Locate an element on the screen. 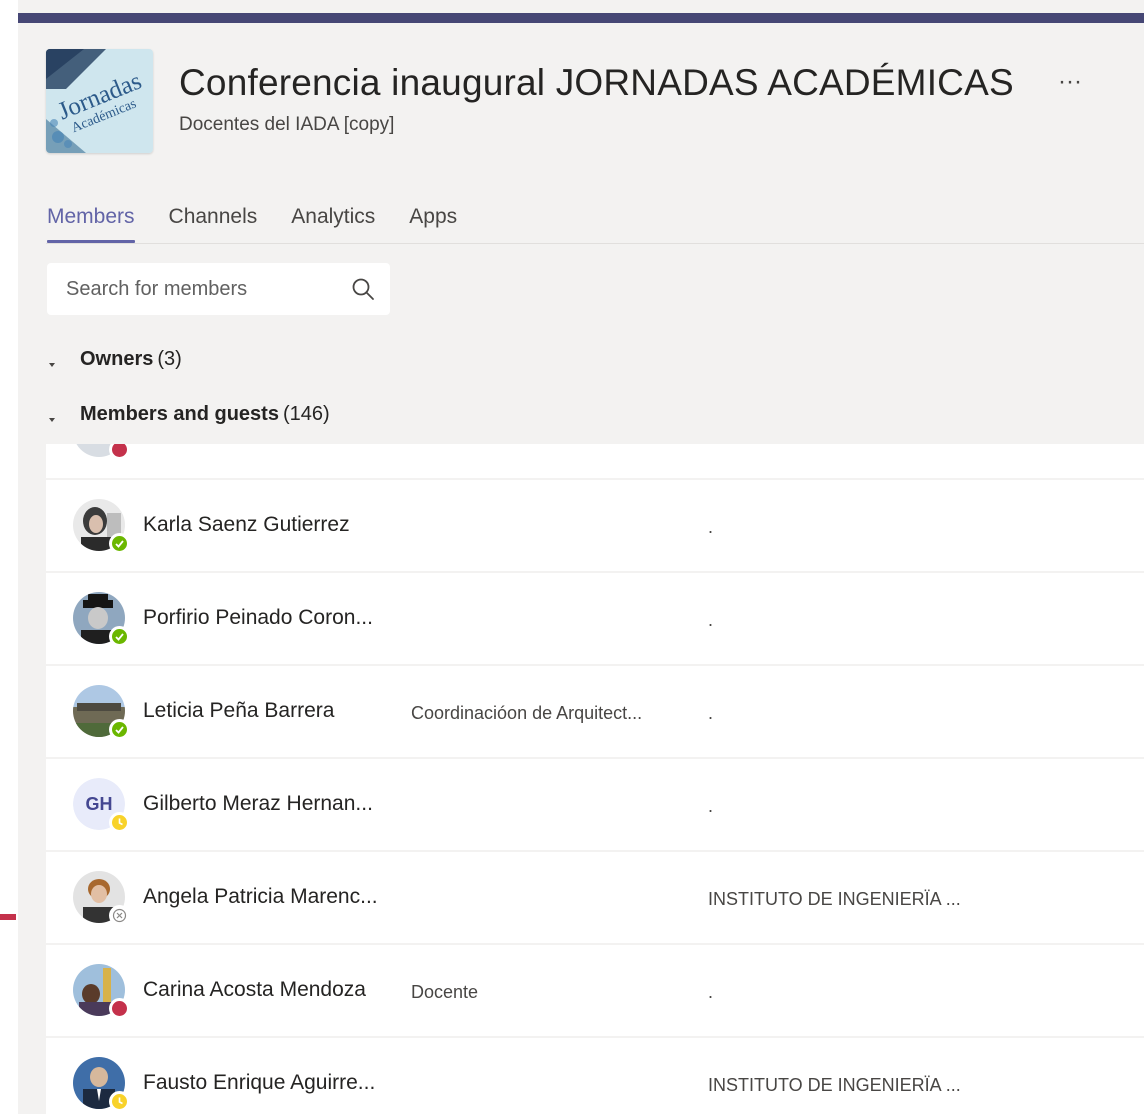  group-owners: Owners (3) is located at coordinates (114, 359).